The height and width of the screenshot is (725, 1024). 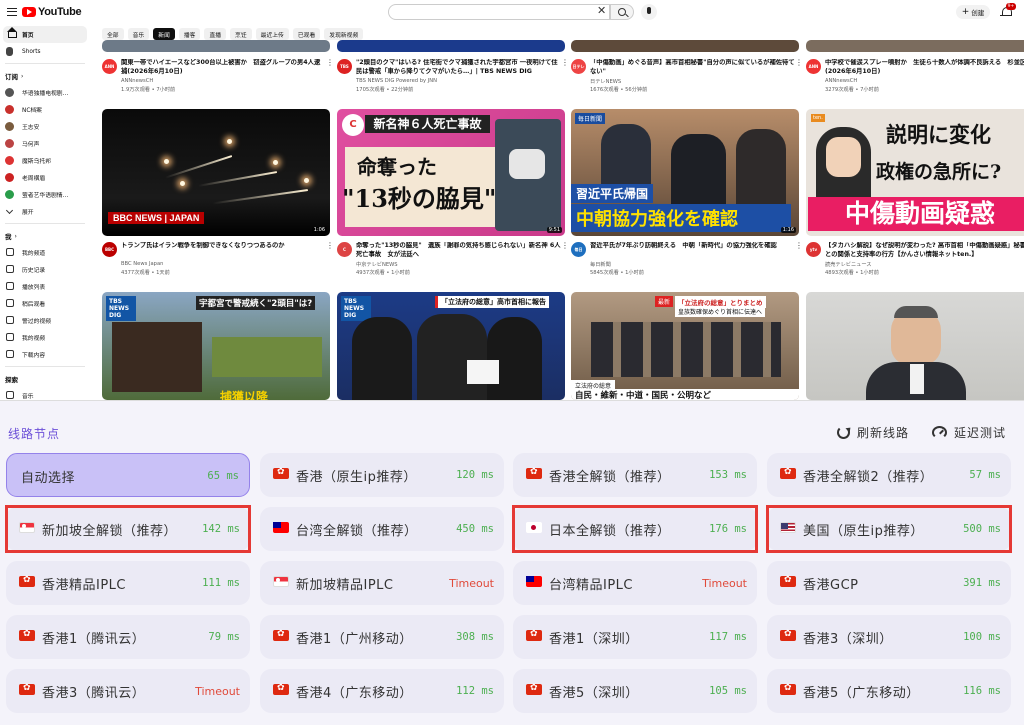 What do you see at coordinates (578, 66) in the screenshot?
I see `channel-avatar: 日テレ` at bounding box center [578, 66].